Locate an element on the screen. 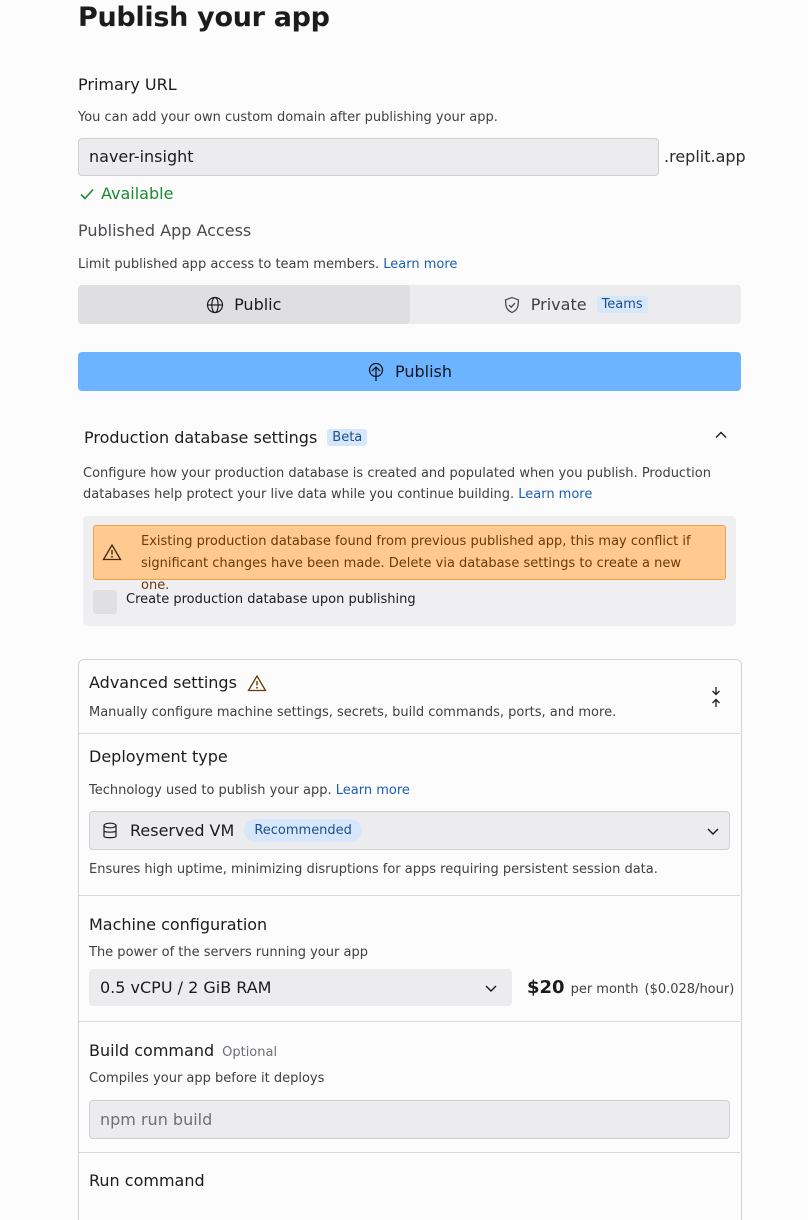 This screenshot has width=808, height=1220. deployment-type-value: Reserved VM is located at coordinates (182, 830).